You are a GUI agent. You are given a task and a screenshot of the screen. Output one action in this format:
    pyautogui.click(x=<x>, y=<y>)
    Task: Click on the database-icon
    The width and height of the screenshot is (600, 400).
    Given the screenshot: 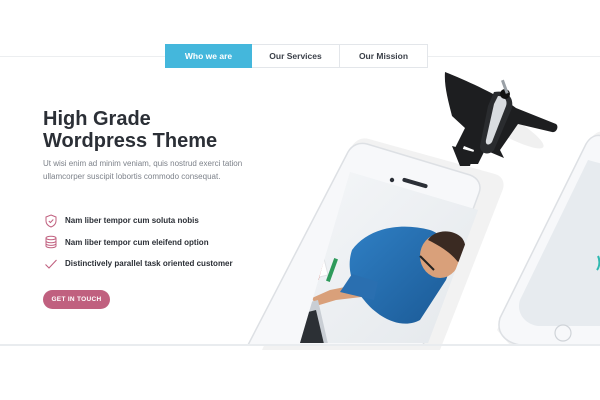 What is the action you would take?
    pyautogui.click(x=51, y=242)
    